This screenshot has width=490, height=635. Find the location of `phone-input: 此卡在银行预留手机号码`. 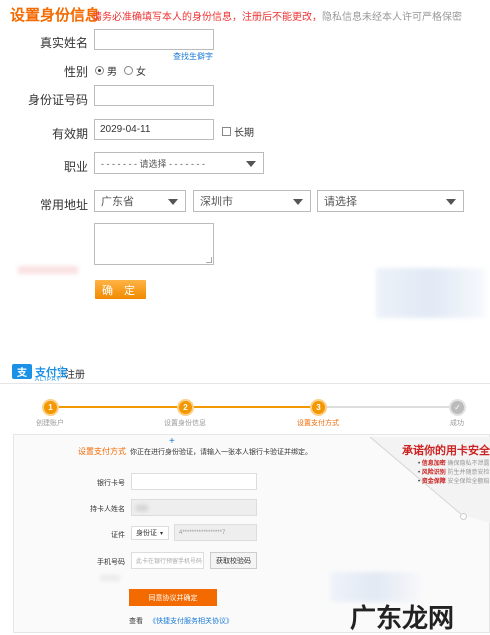

phone-input: 此卡在银行预留手机号码 is located at coordinates (167, 560).